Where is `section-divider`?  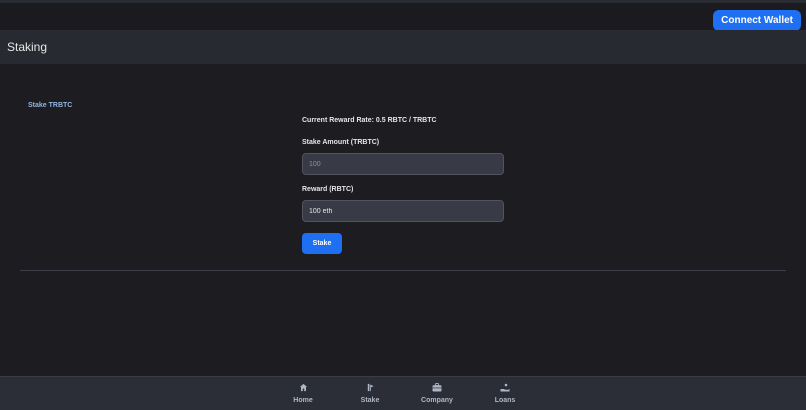
section-divider is located at coordinates (403, 270).